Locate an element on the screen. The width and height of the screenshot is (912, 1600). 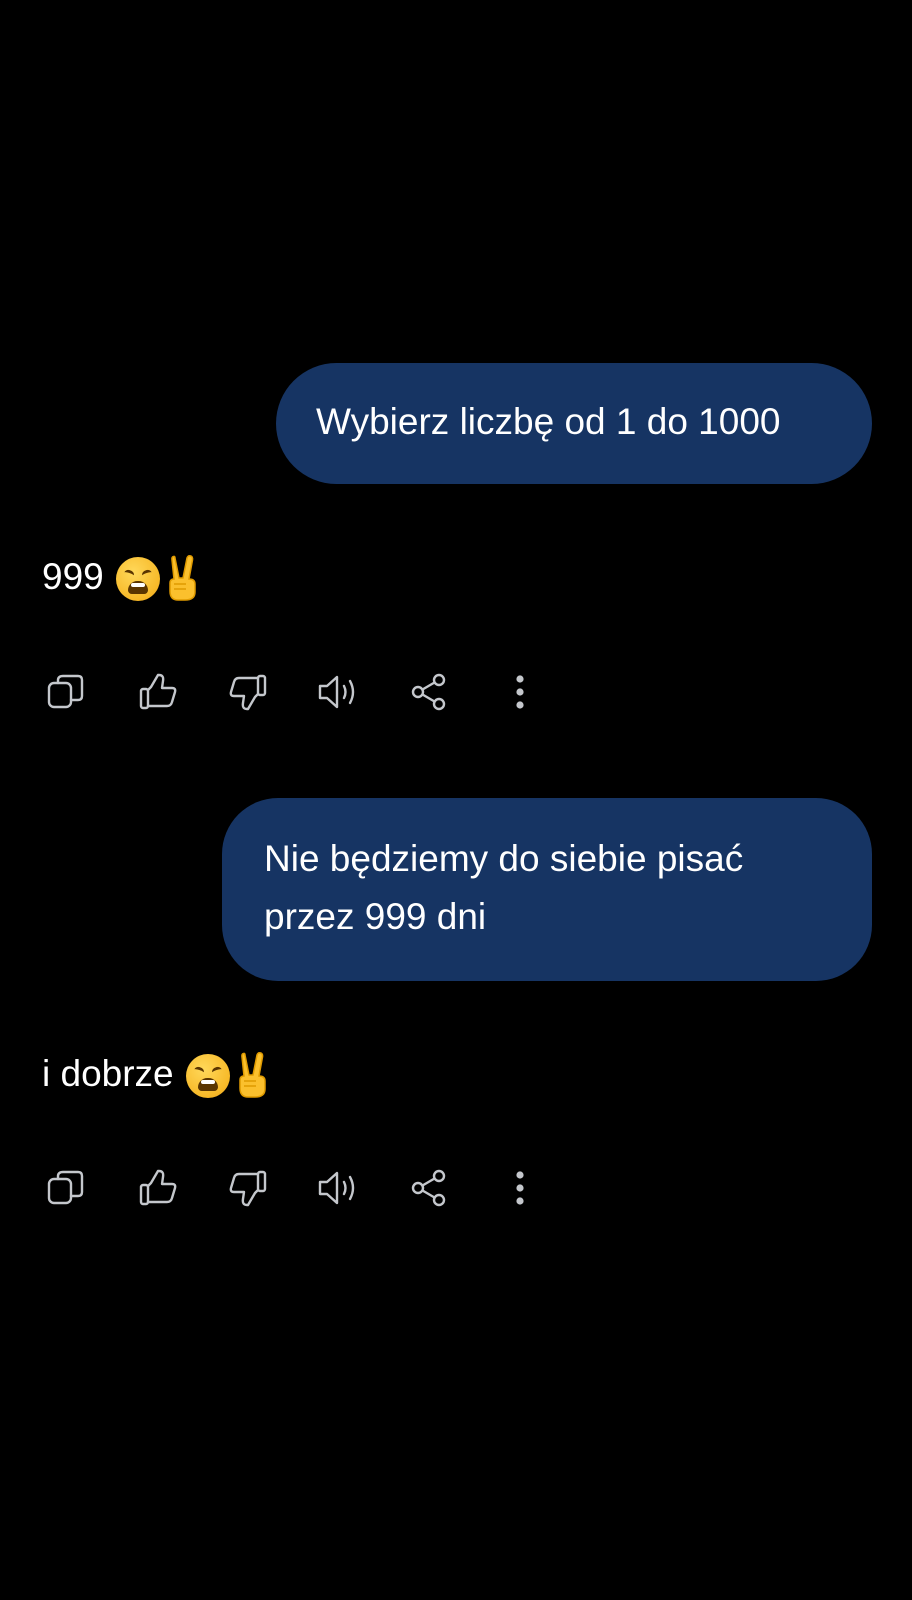
assistant-message: 999 is located at coordinates (122, 577).